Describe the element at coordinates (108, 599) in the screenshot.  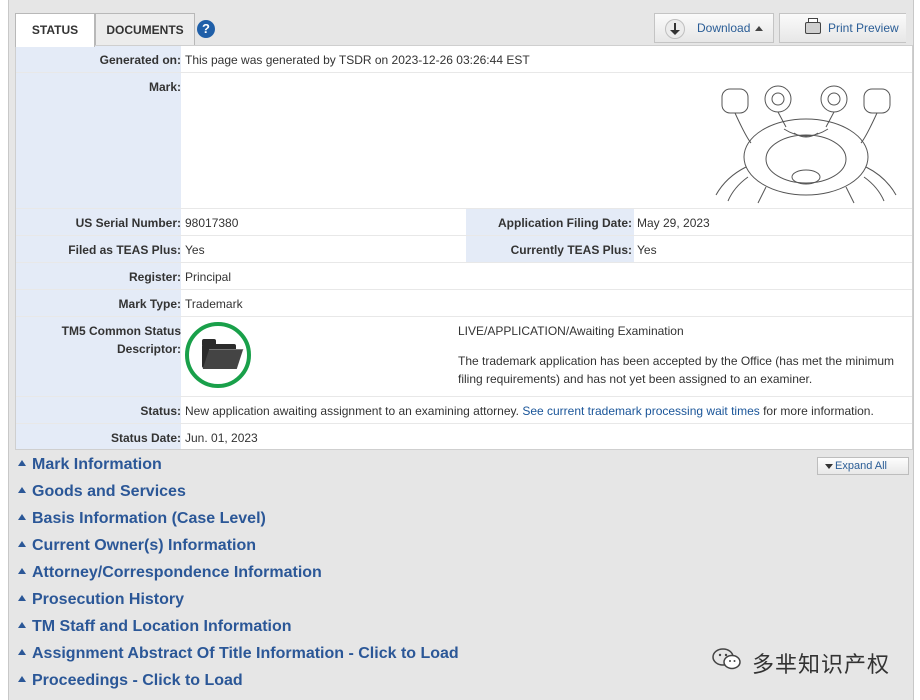
I see `section-title: Prosecution History` at that location.